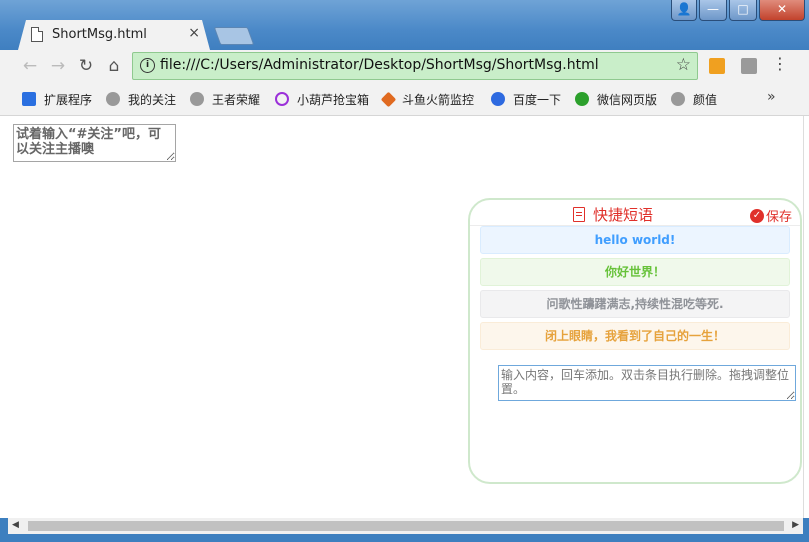  Describe the element at coordinates (623, 215) in the screenshot. I see `panel-title-text: 快捷短语` at that location.